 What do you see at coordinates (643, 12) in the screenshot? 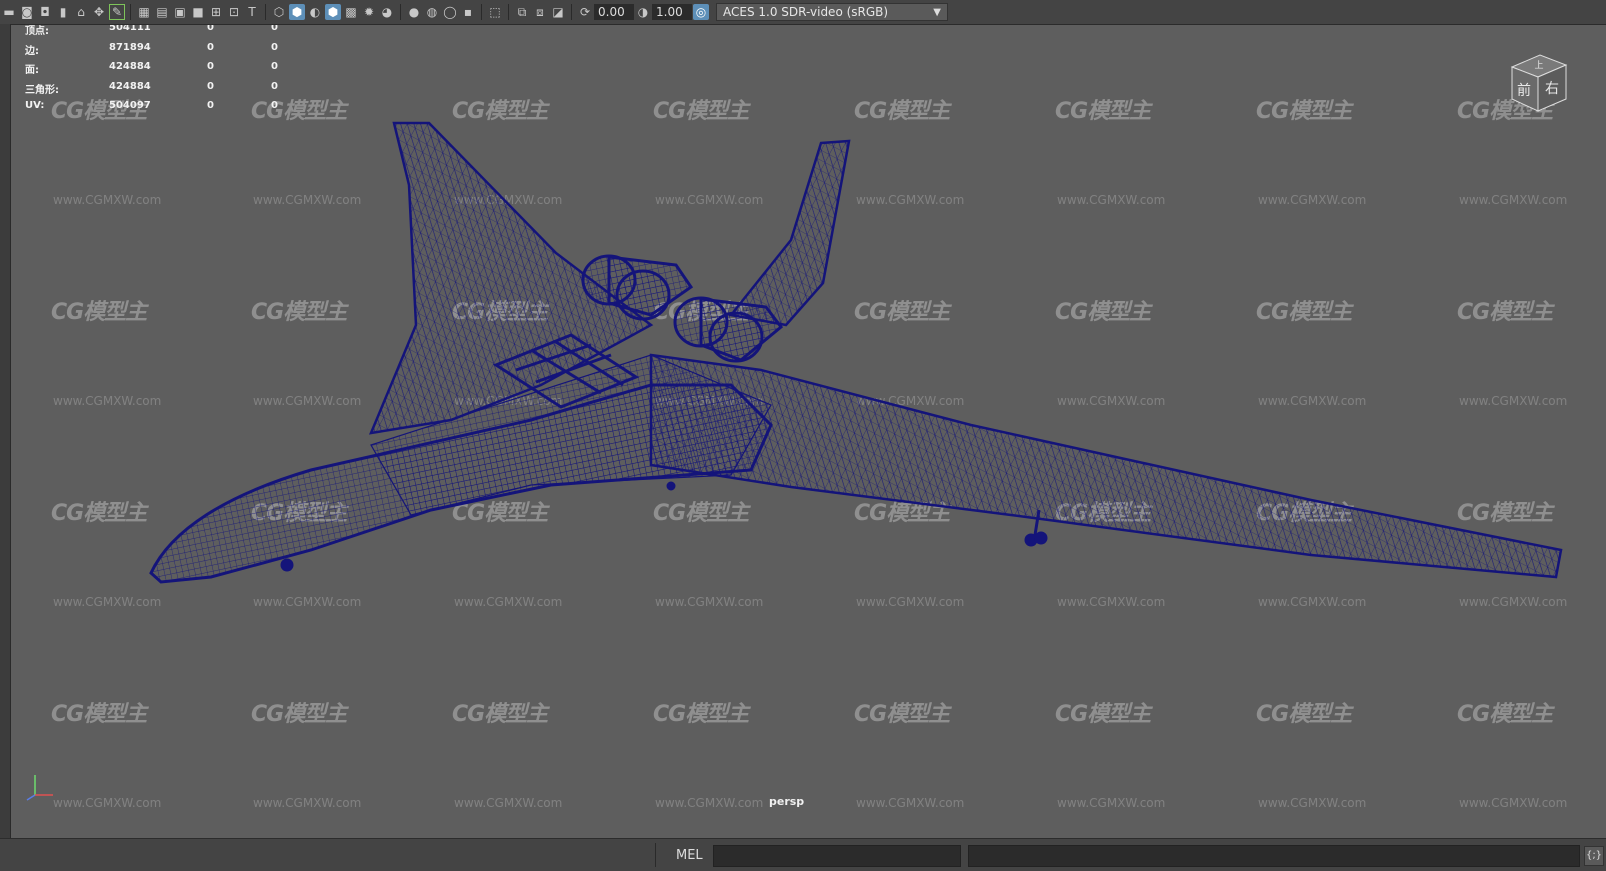
I see `gamma-icon: ◑` at bounding box center [643, 12].